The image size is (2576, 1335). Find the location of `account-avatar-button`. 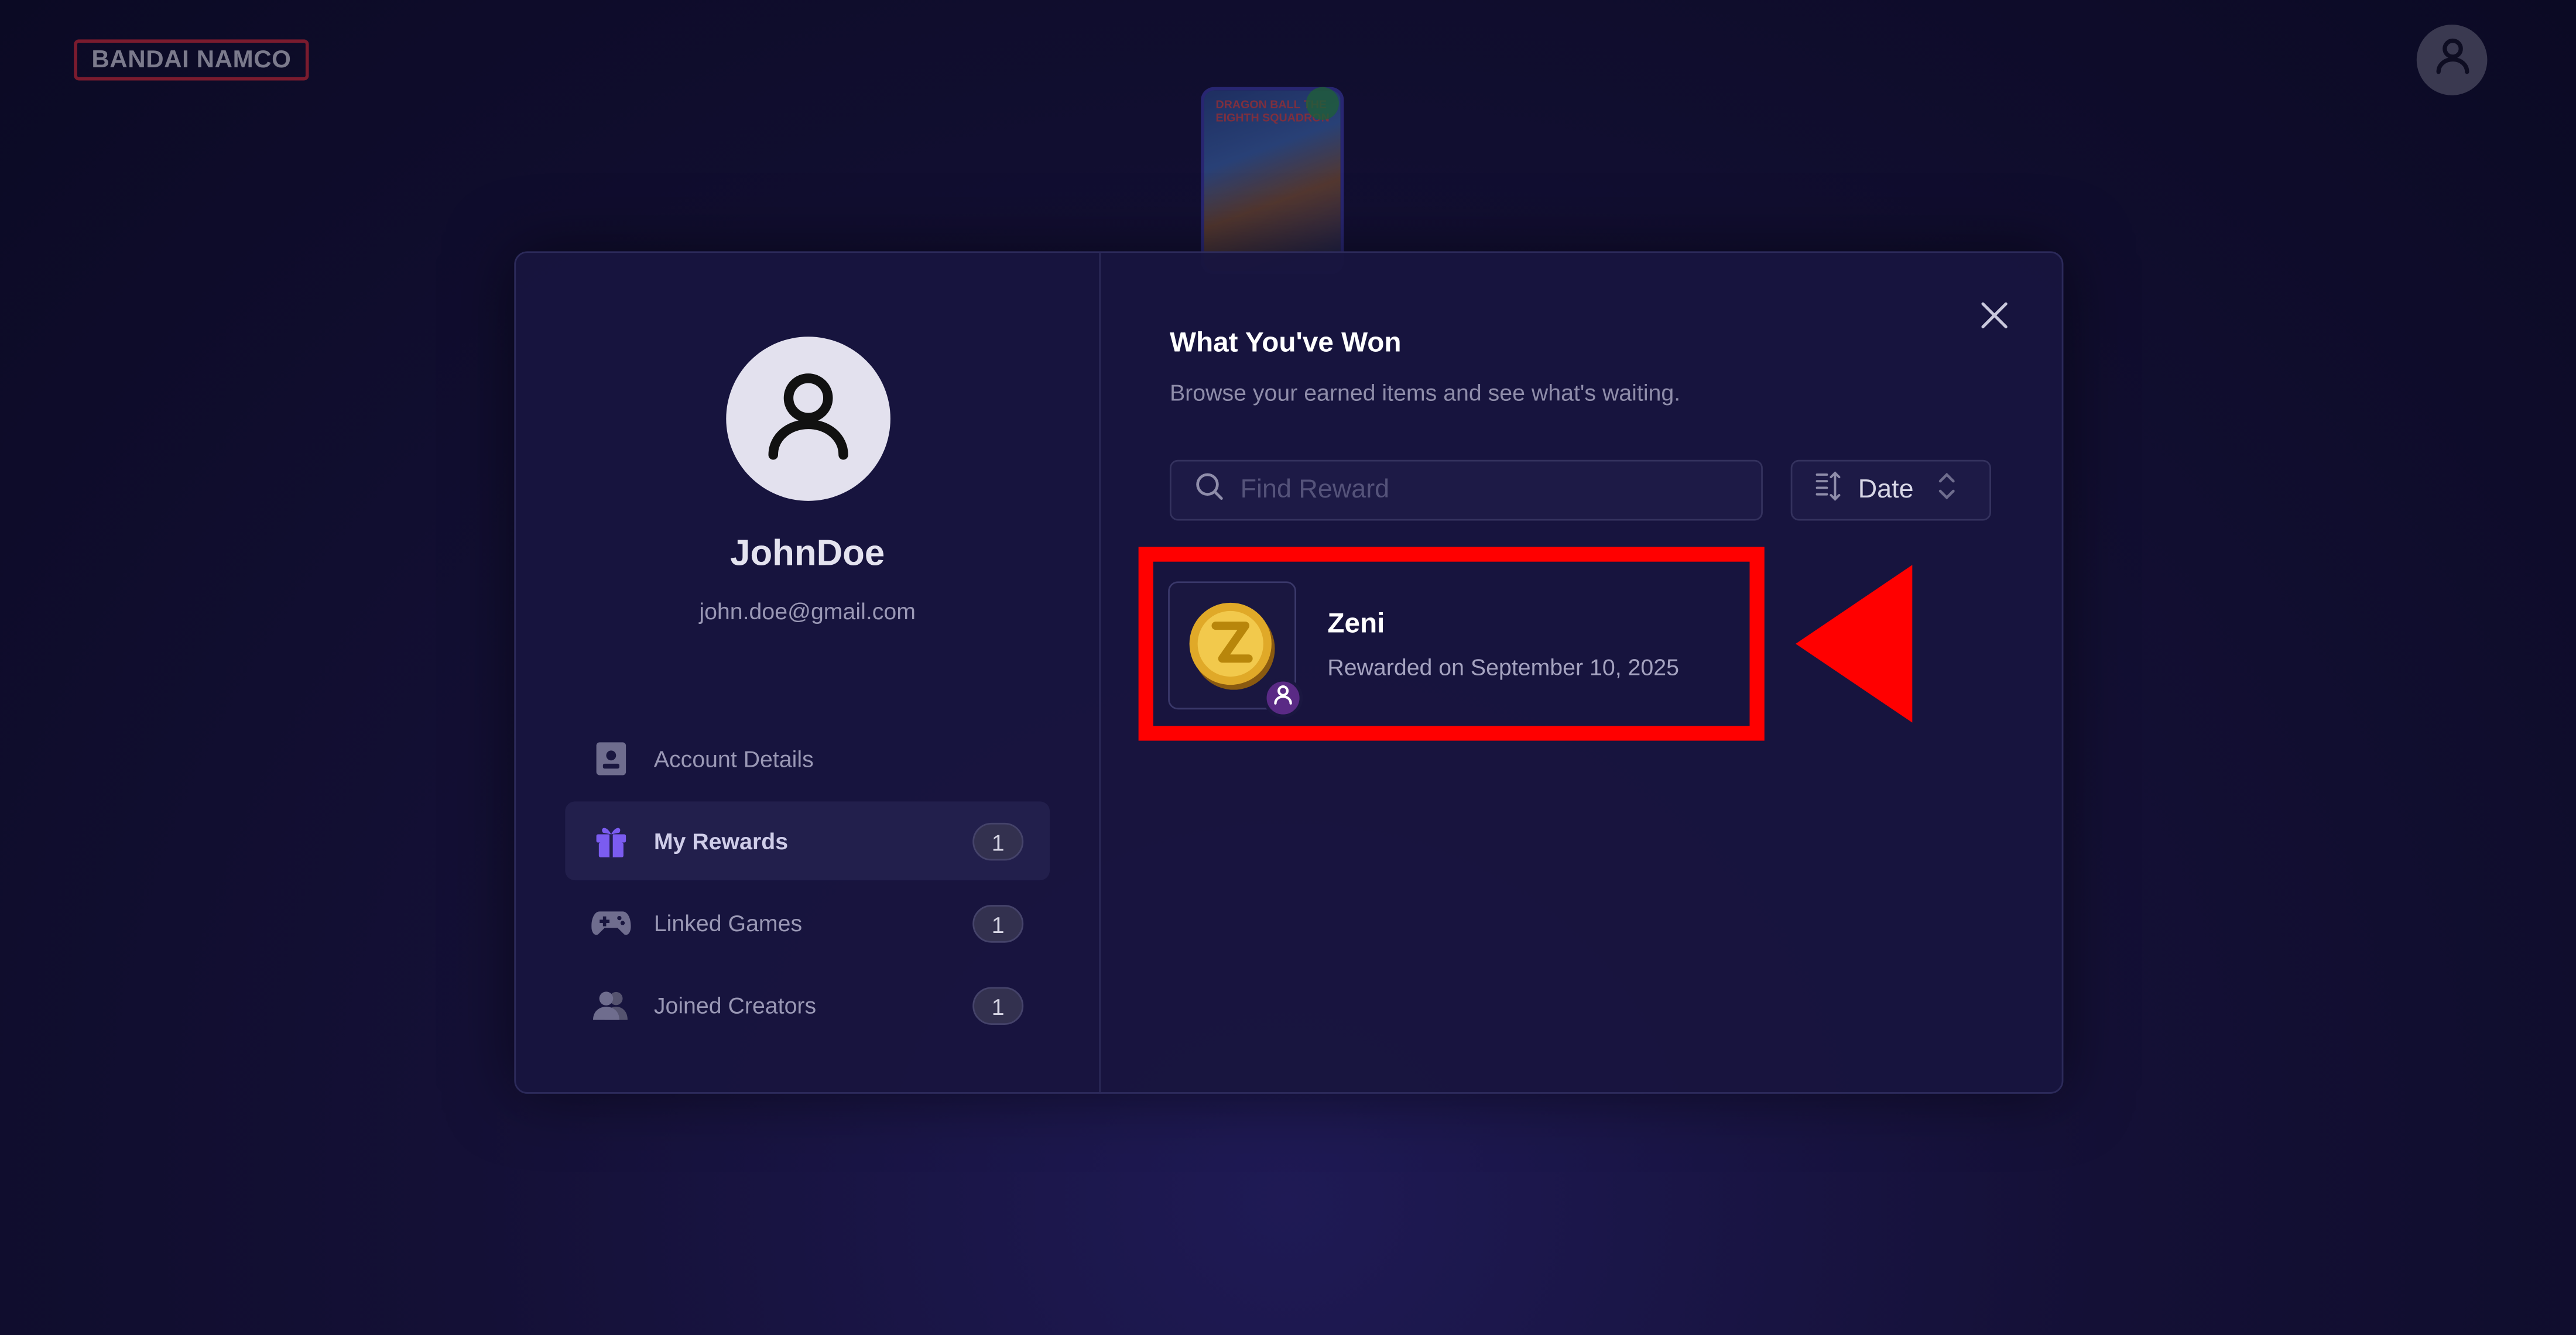

account-avatar-button is located at coordinates (2452, 60).